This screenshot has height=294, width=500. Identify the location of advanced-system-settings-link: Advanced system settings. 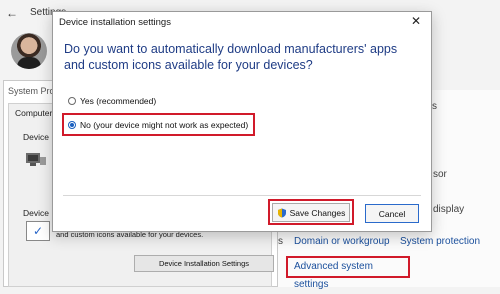
(348, 273).